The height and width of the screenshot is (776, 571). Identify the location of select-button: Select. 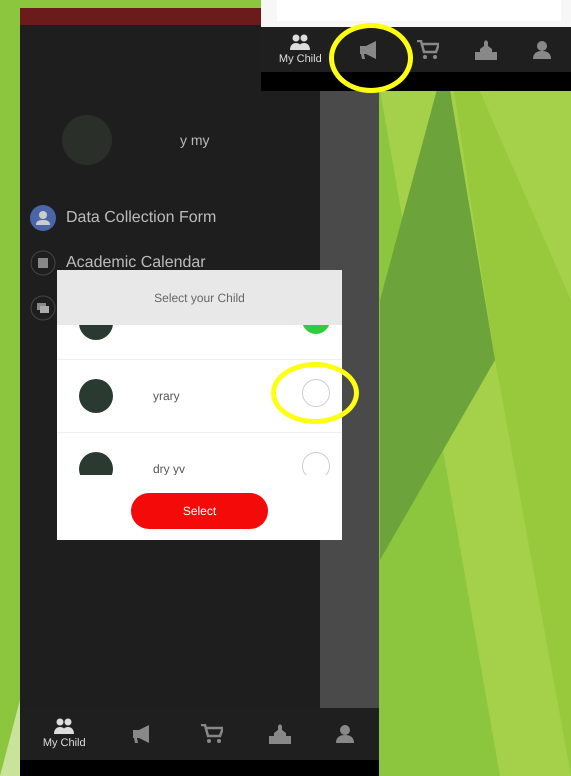
(199, 511).